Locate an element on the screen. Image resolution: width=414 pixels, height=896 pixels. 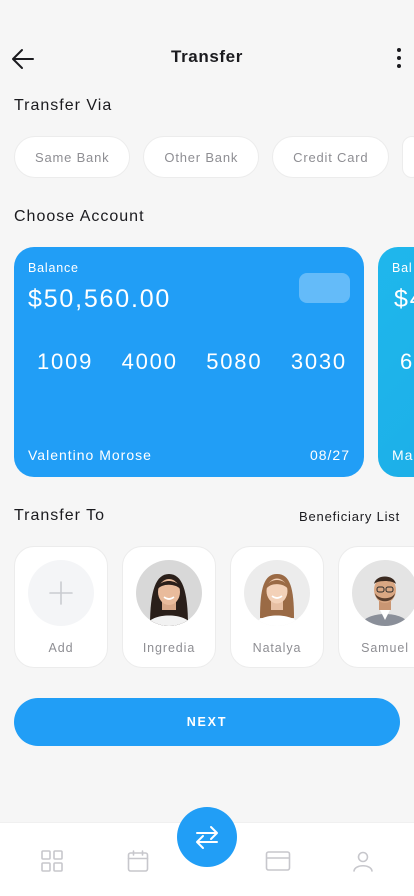
card-number: 6 is located at coordinates (407, 362).